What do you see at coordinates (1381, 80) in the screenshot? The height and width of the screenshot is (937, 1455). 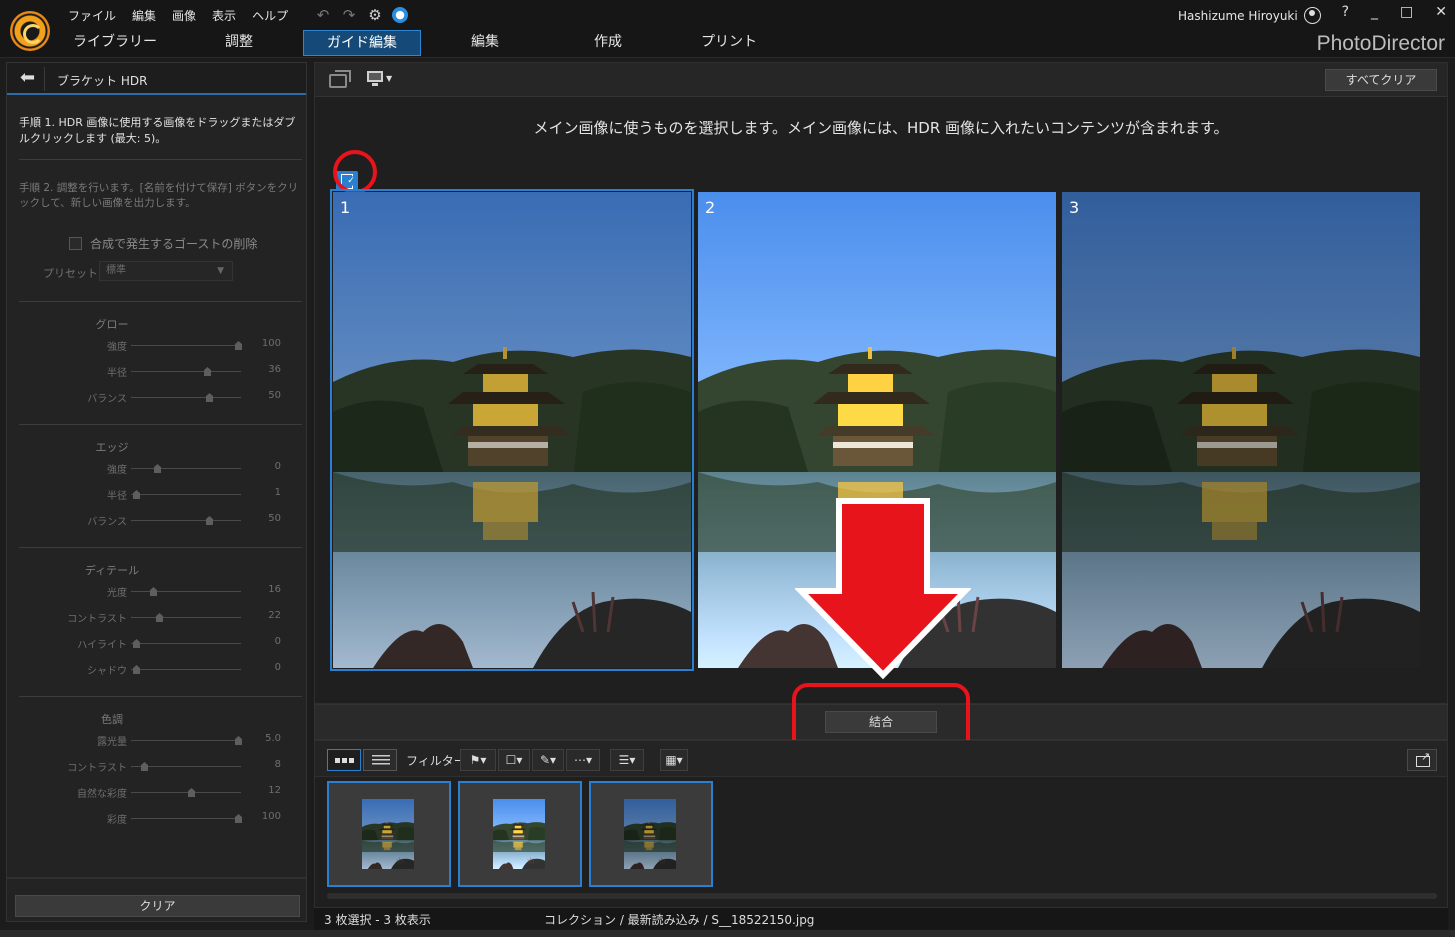 I see `clear-all-button: すべてクリア` at bounding box center [1381, 80].